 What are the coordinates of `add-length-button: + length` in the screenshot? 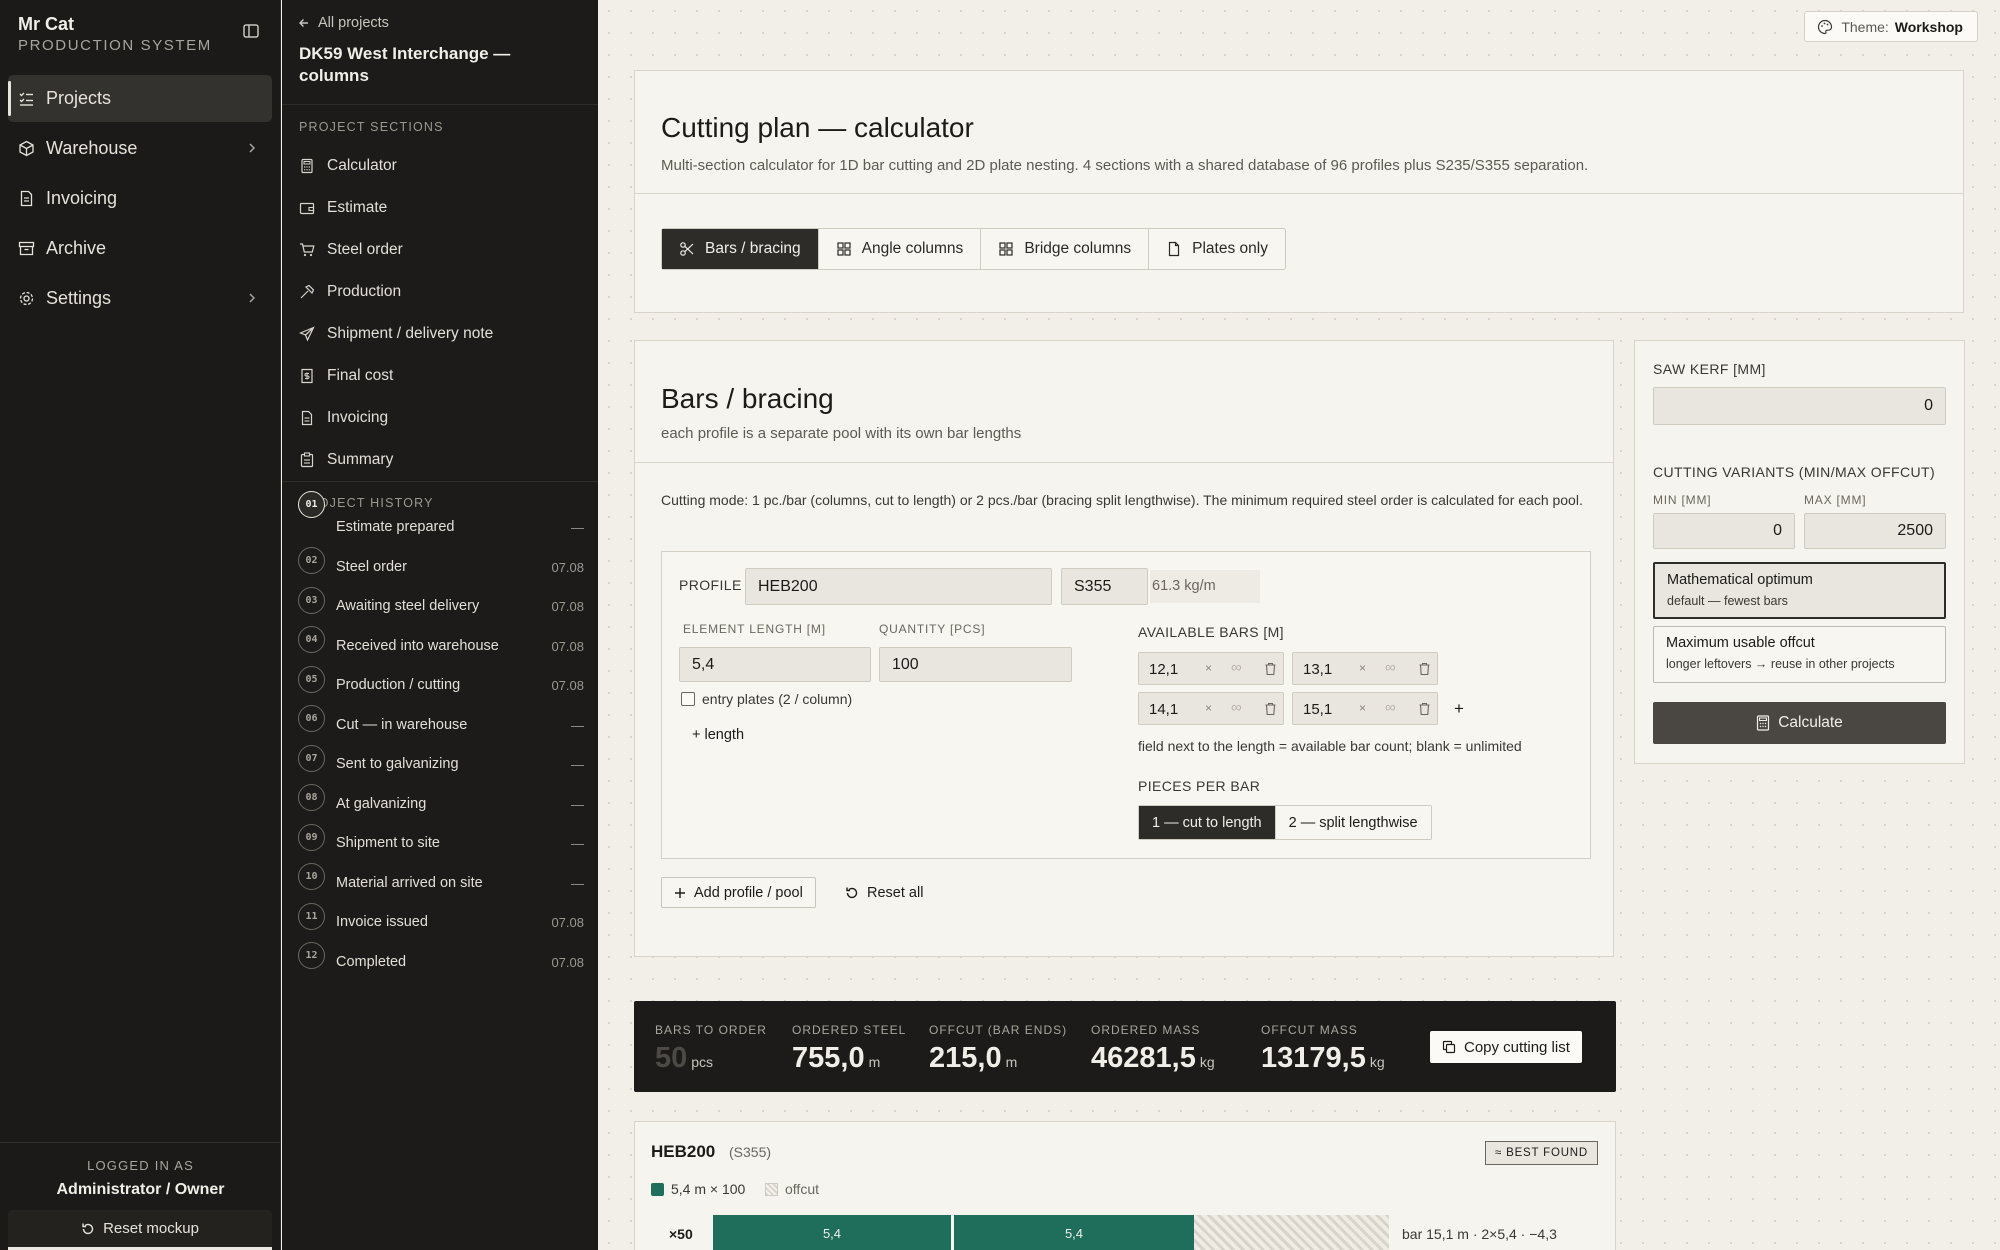 It's located at (718, 735).